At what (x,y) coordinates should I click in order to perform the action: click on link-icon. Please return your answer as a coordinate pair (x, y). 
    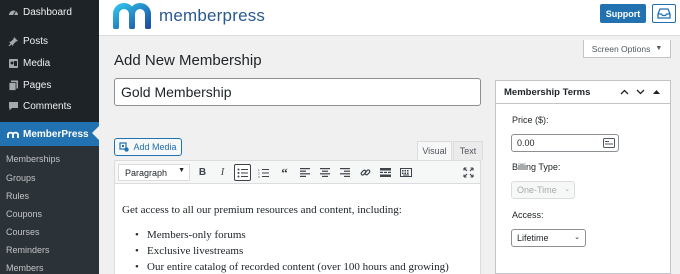
    Looking at the image, I should click on (365, 172).